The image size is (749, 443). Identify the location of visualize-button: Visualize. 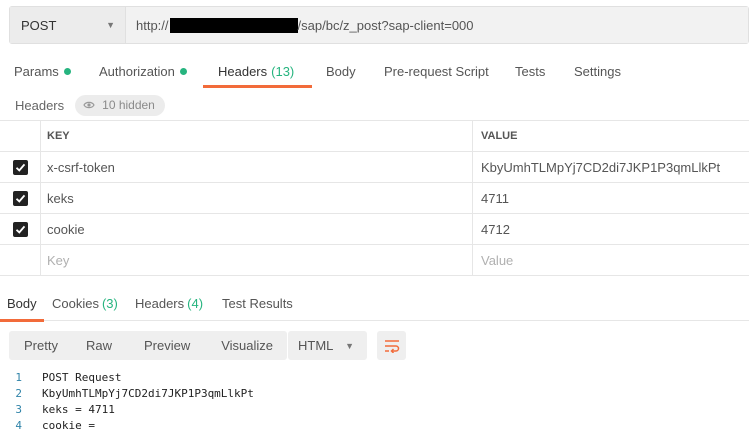
(245, 345).